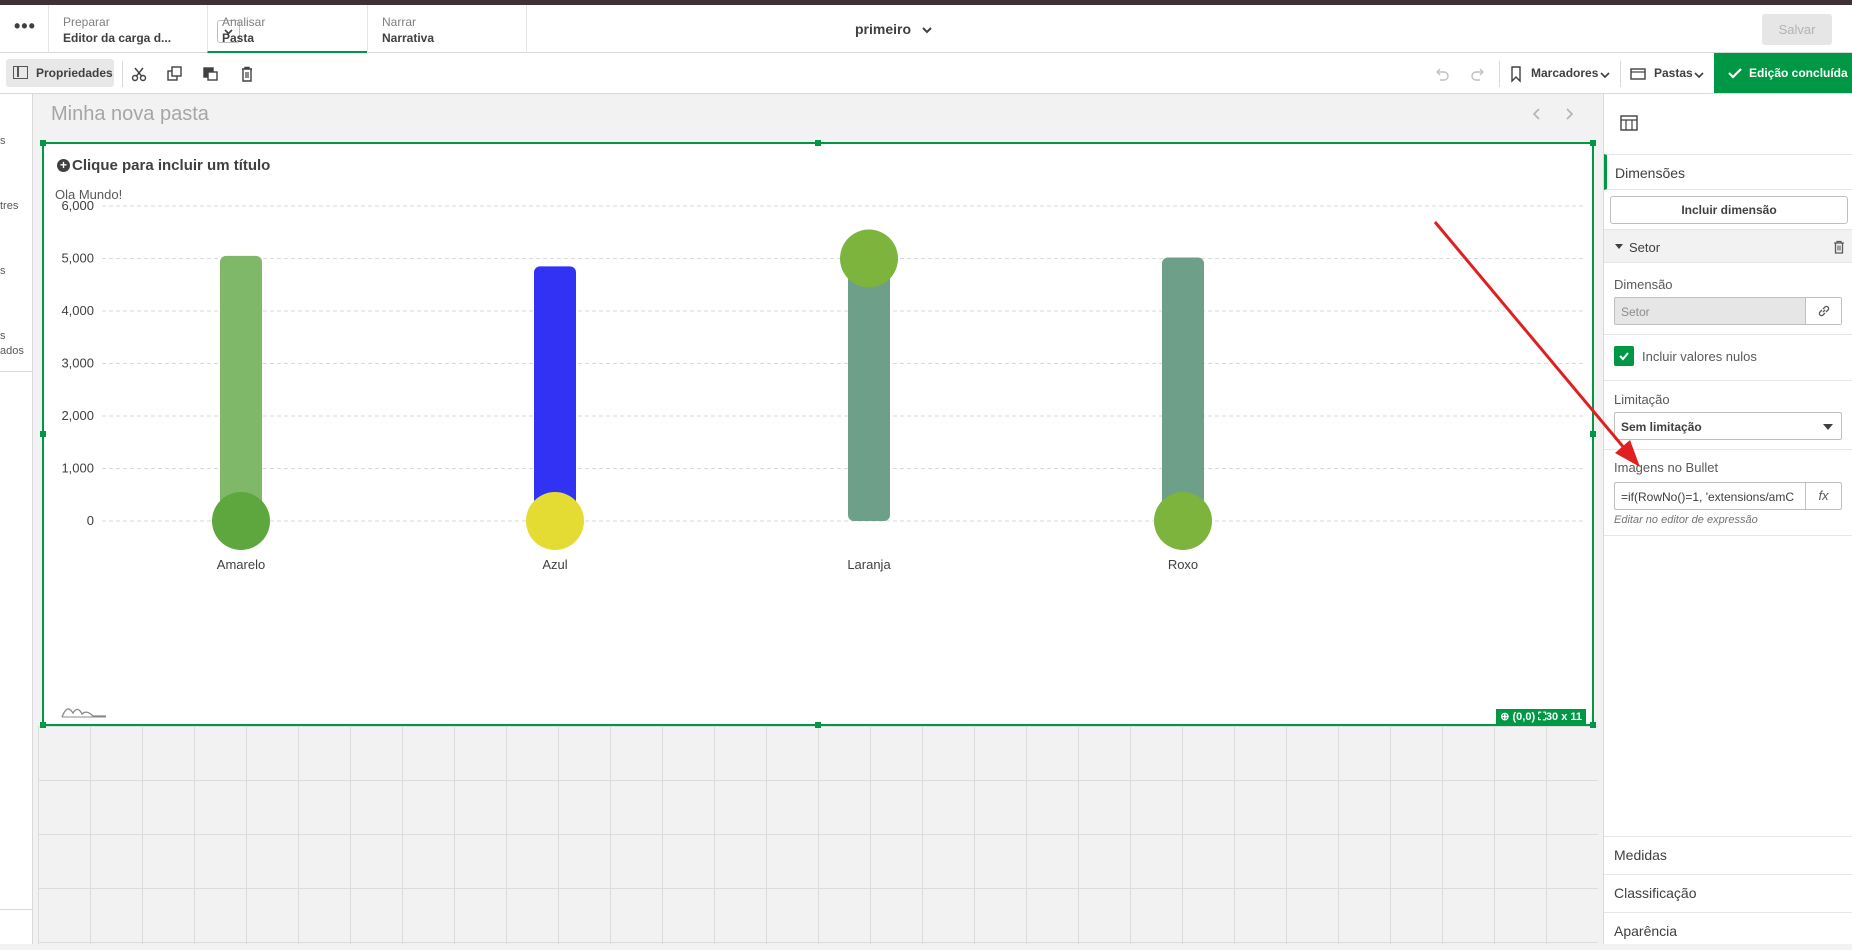 This screenshot has width=1852, height=950. I want to click on table-icon, so click(1629, 123).